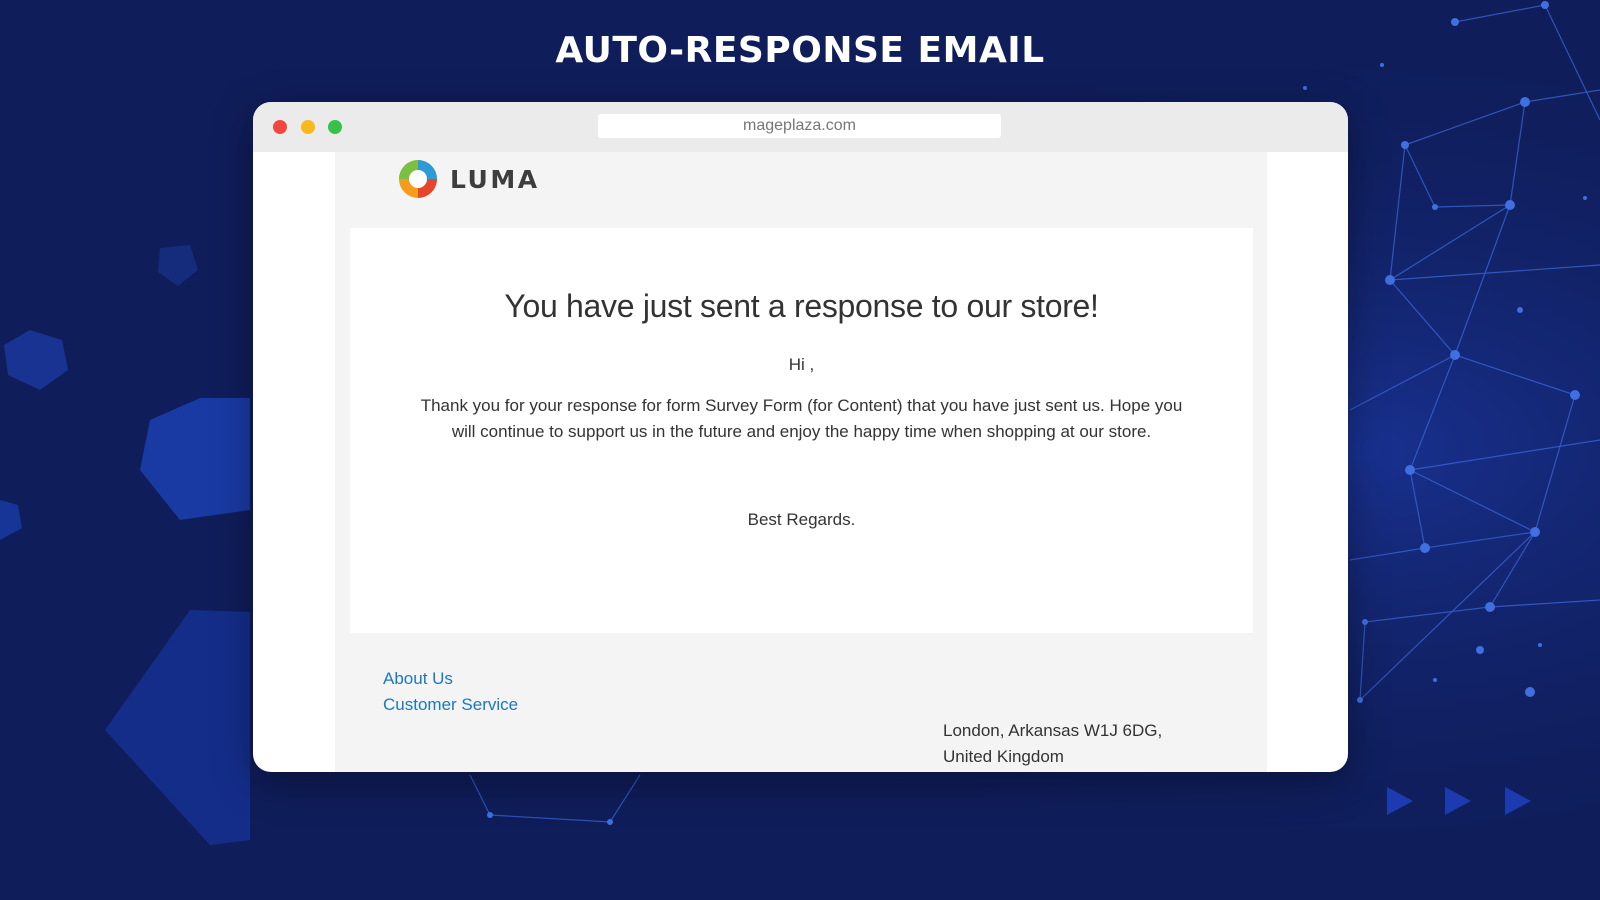 The image size is (1600, 900). I want to click on minimize-window-button, so click(308, 127).